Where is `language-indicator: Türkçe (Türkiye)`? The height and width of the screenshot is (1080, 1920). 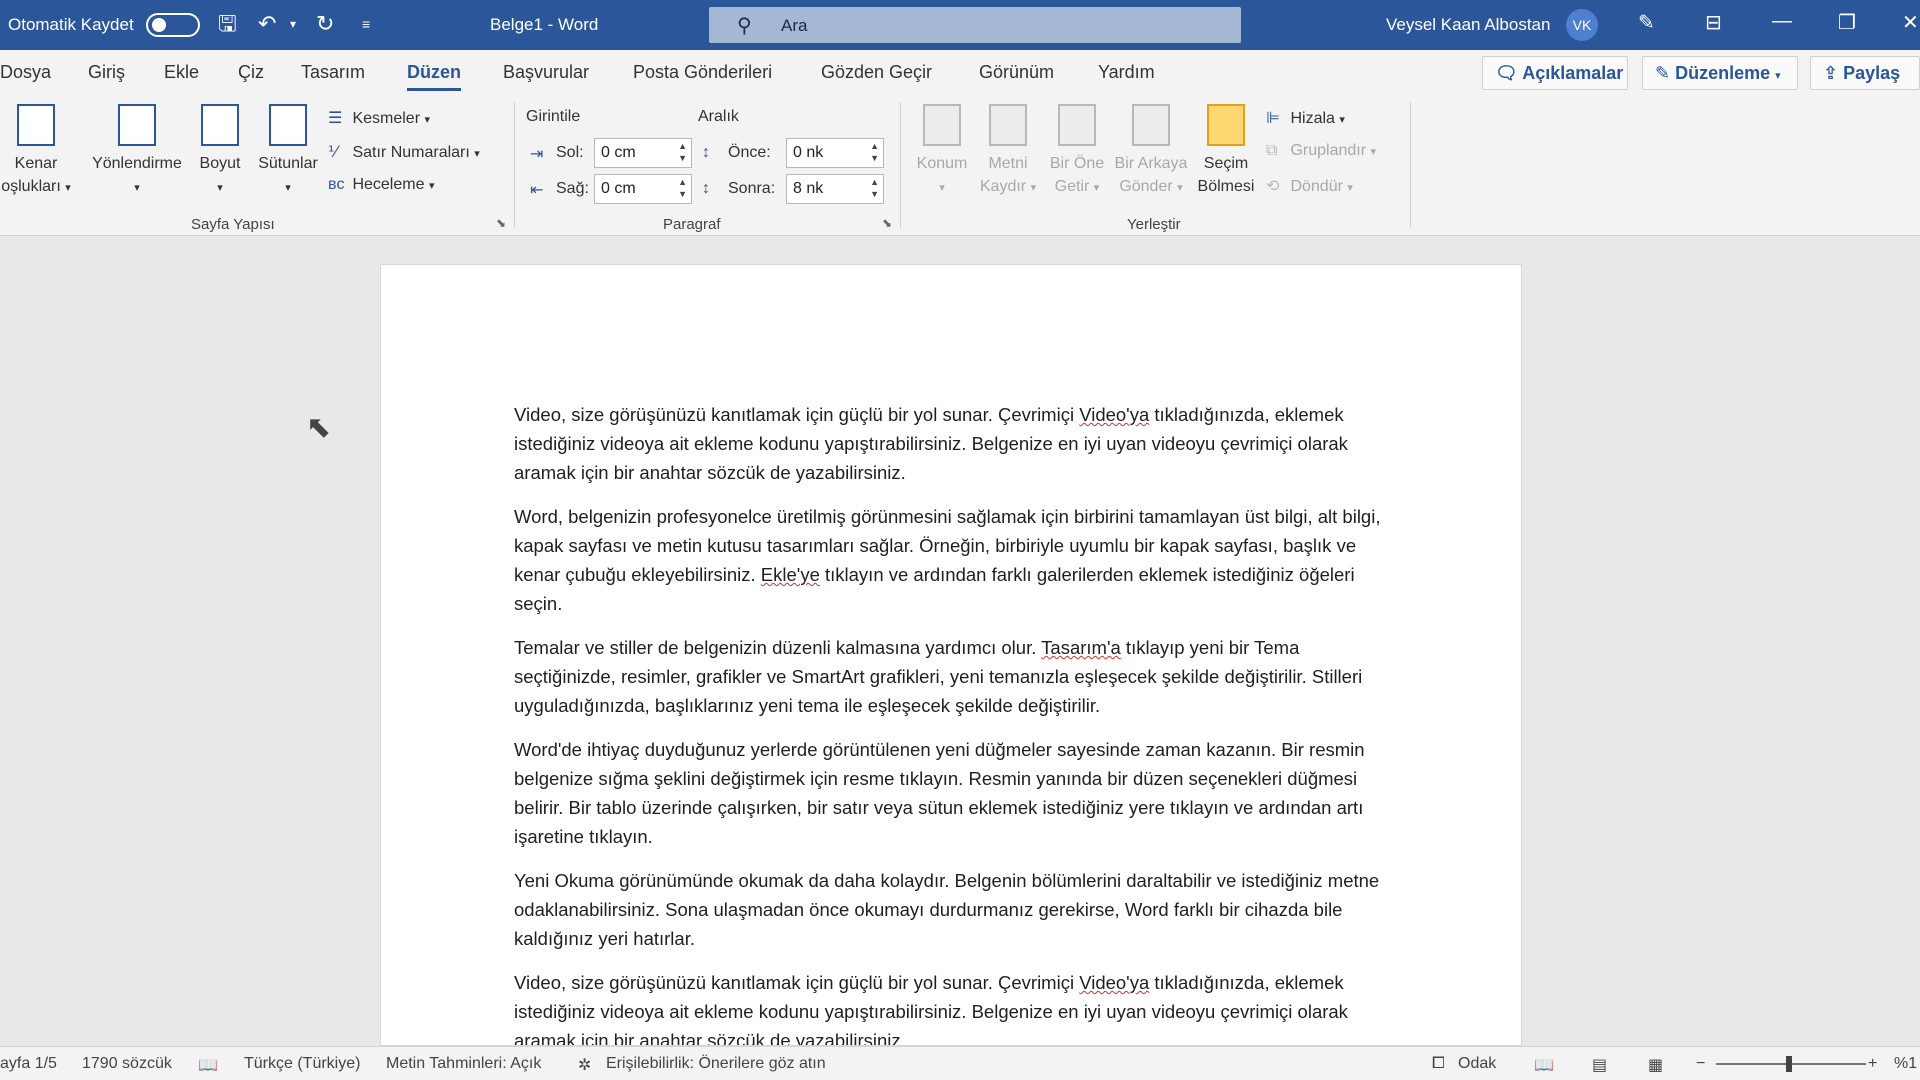
language-indicator: Türkçe (Türkiye) is located at coordinates (302, 1064).